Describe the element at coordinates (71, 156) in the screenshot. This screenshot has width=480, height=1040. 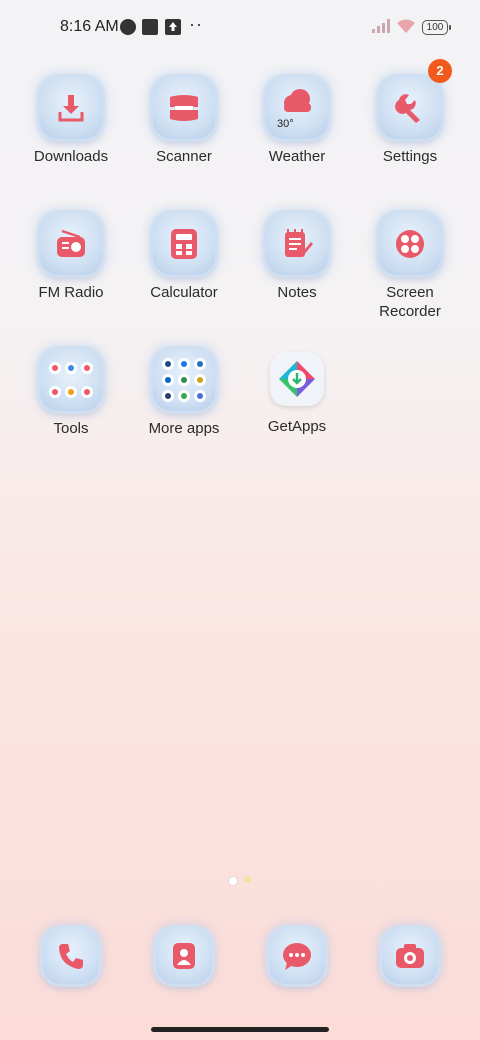
I see `app-label: Downloads` at that location.